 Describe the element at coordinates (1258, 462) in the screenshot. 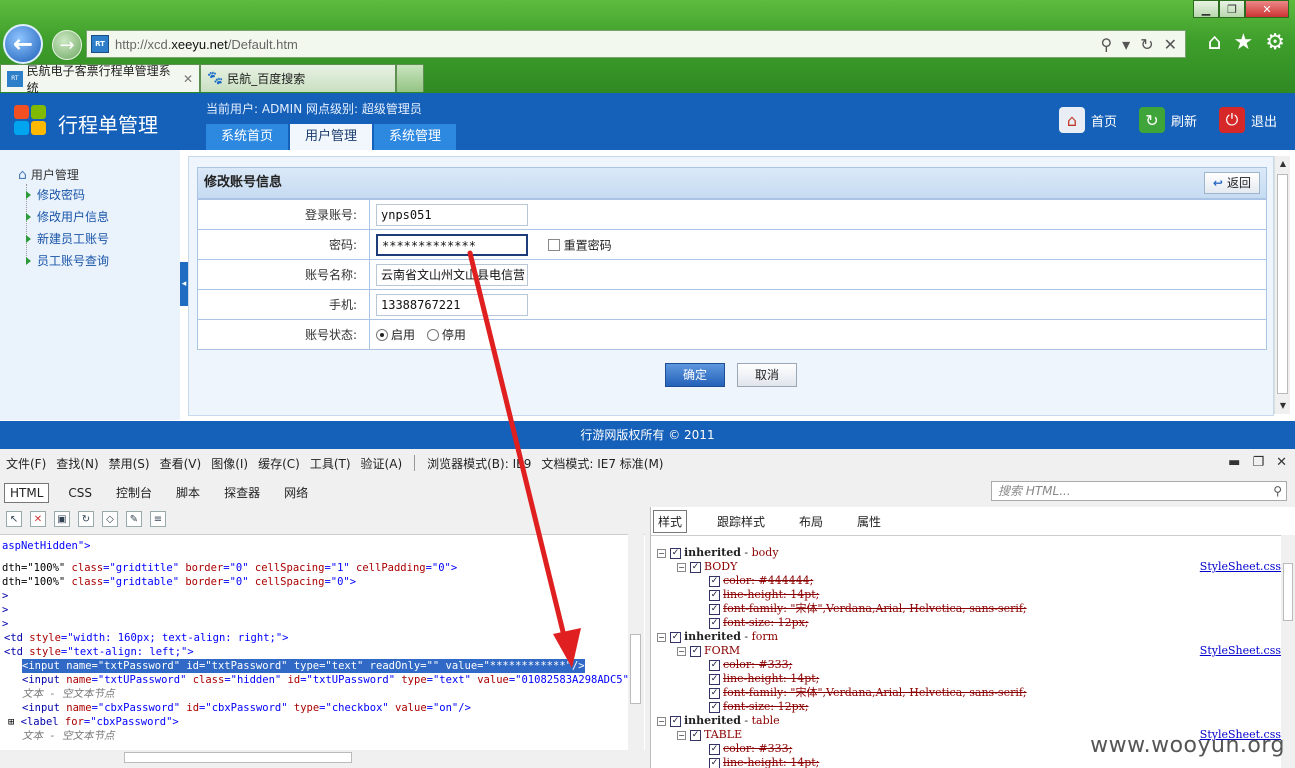

I see `restore-icon: ❐` at that location.